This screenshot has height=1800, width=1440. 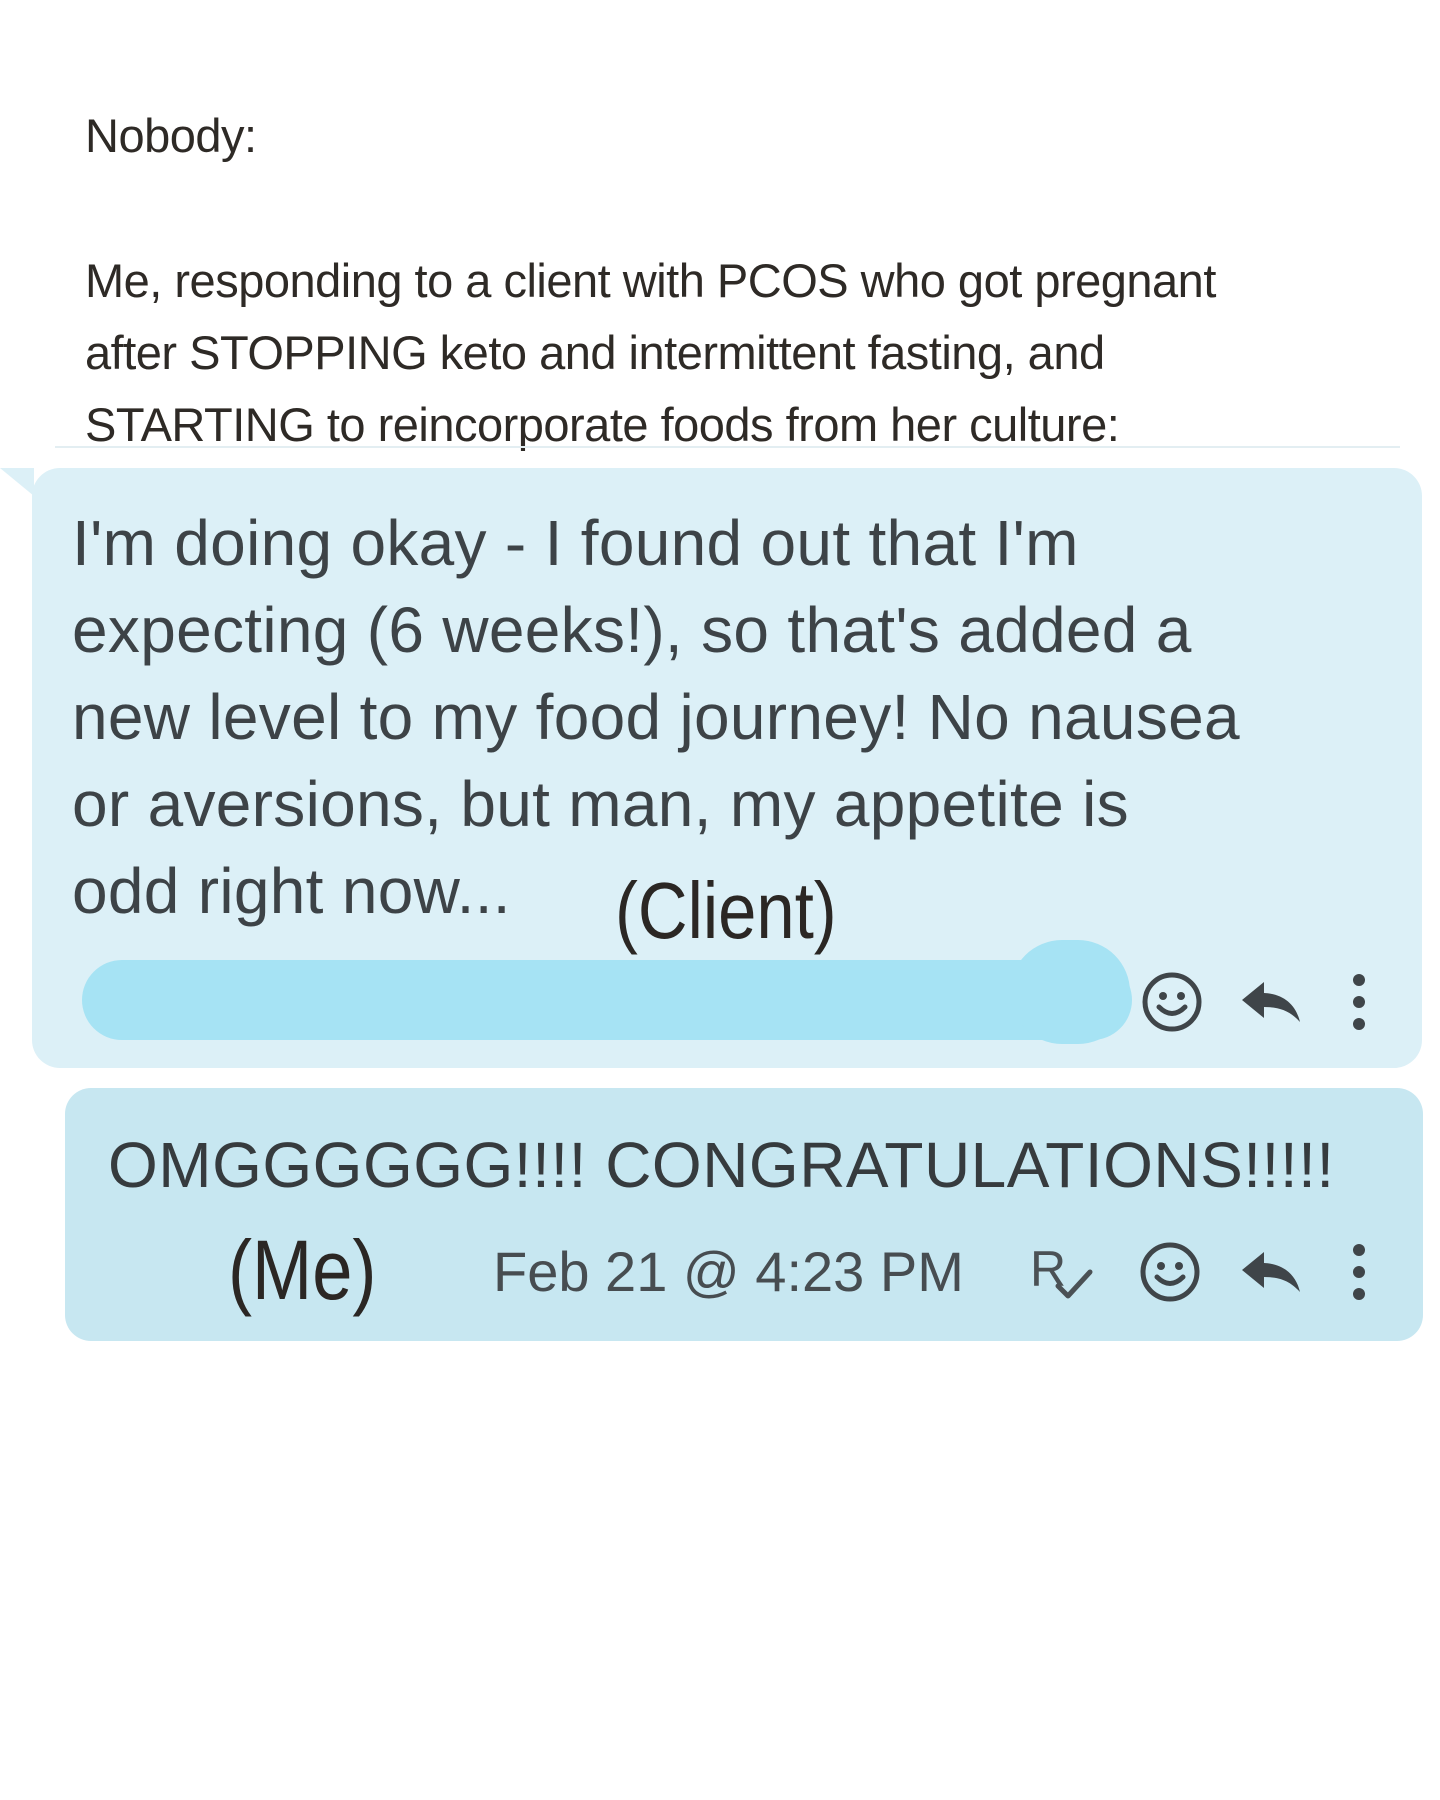 What do you see at coordinates (726, 910) in the screenshot?
I see `client-label: (Client)` at bounding box center [726, 910].